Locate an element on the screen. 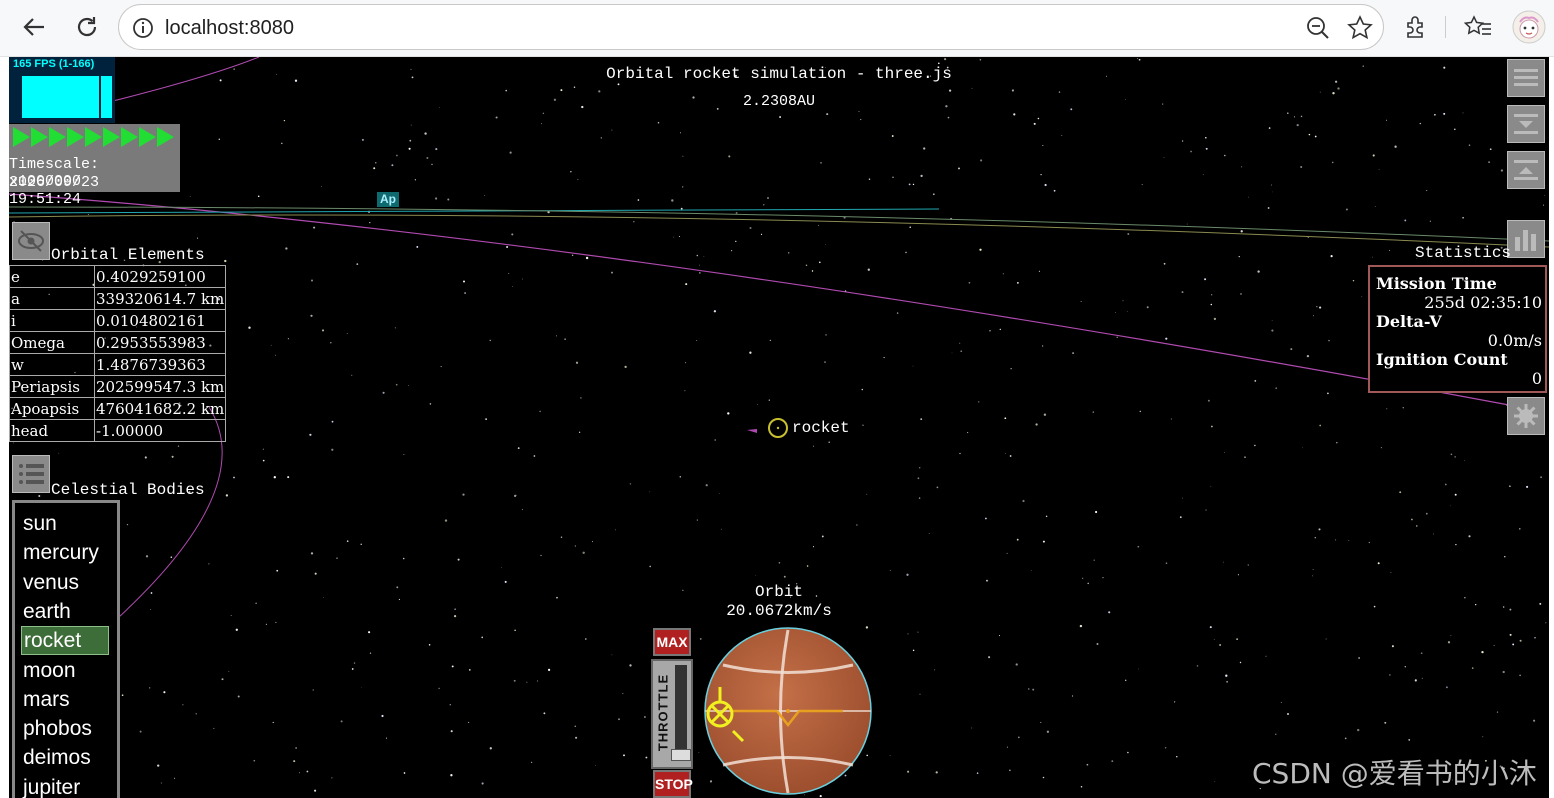 The height and width of the screenshot is (798, 1554). collapse-down-icon is located at coordinates (1526, 124).